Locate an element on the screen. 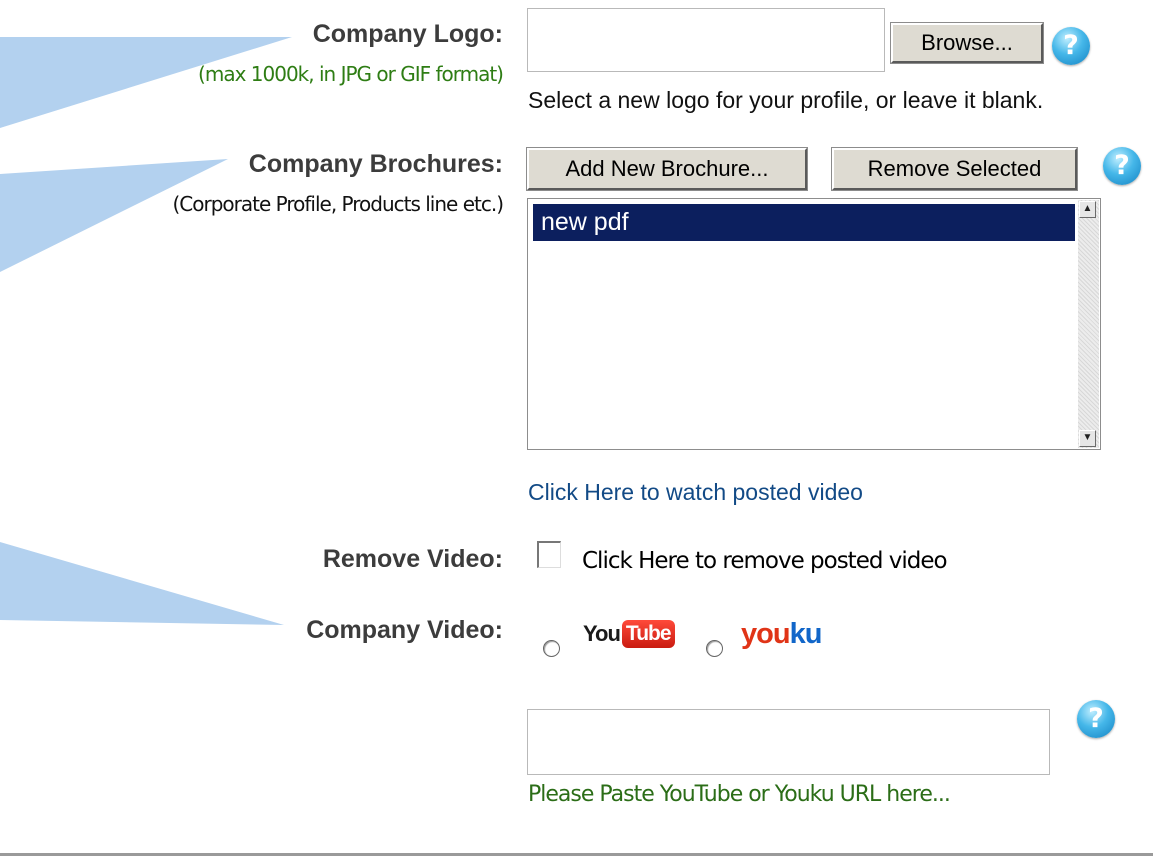  youku-radio is located at coordinates (714, 648).